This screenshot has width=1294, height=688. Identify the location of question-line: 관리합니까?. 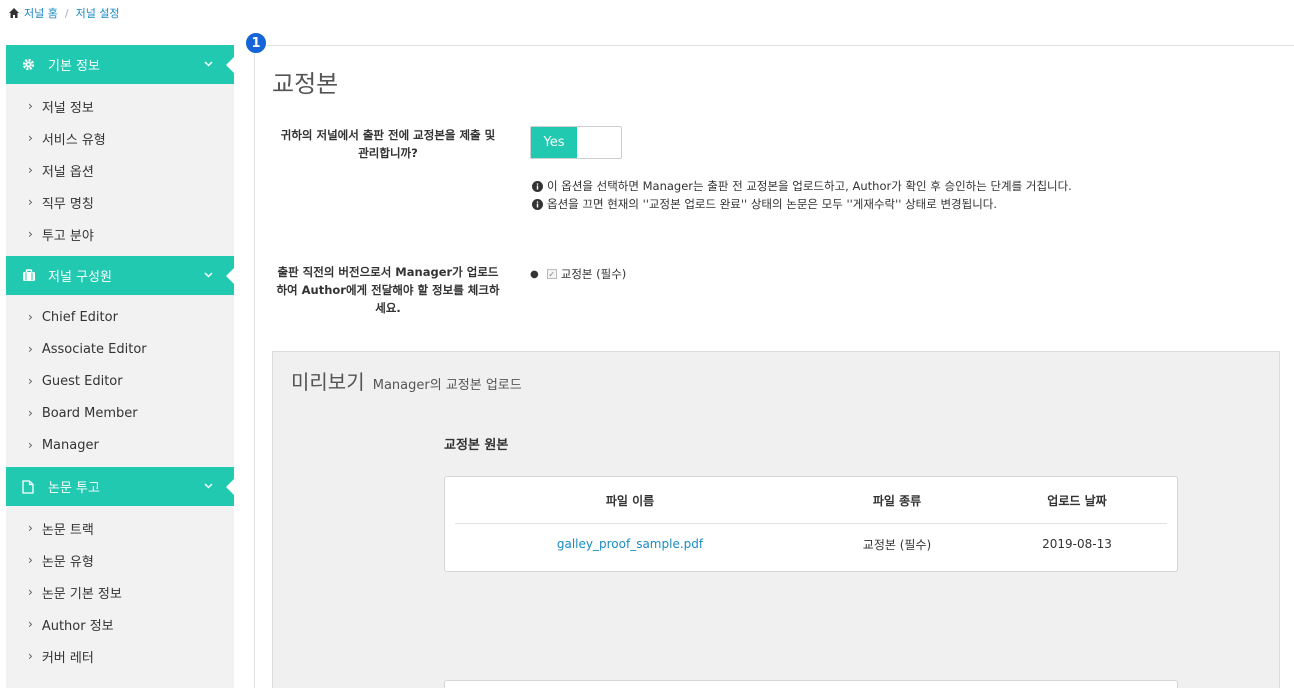
(388, 153).